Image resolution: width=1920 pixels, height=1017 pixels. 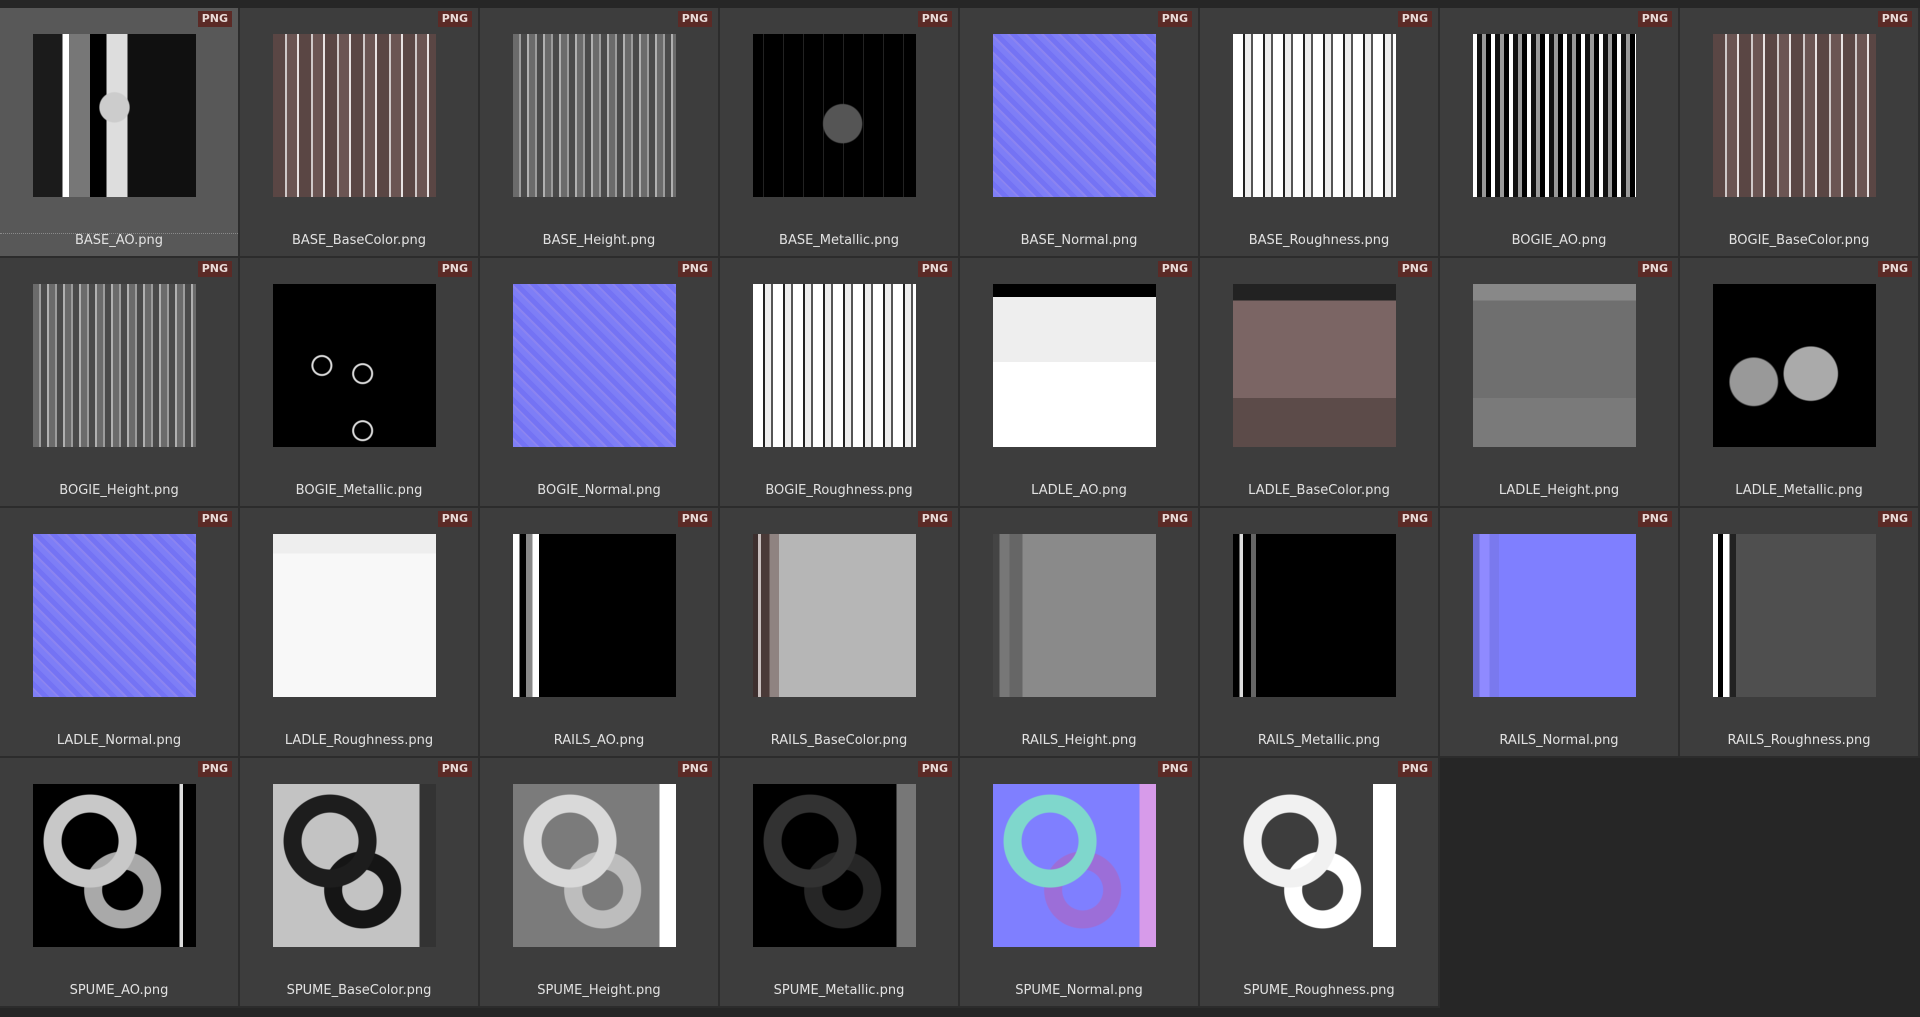 I want to click on file-tile: PNG SPUME_Normal.png, so click(x=1080, y=883).